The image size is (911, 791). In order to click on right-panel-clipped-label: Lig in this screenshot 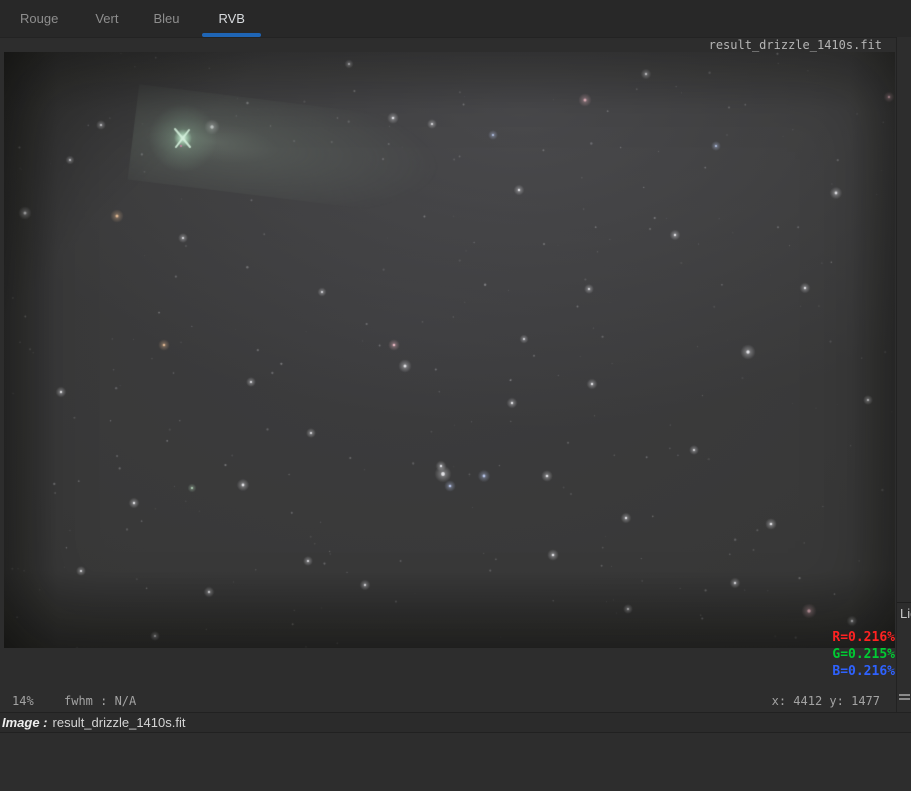, I will do `click(905, 613)`.